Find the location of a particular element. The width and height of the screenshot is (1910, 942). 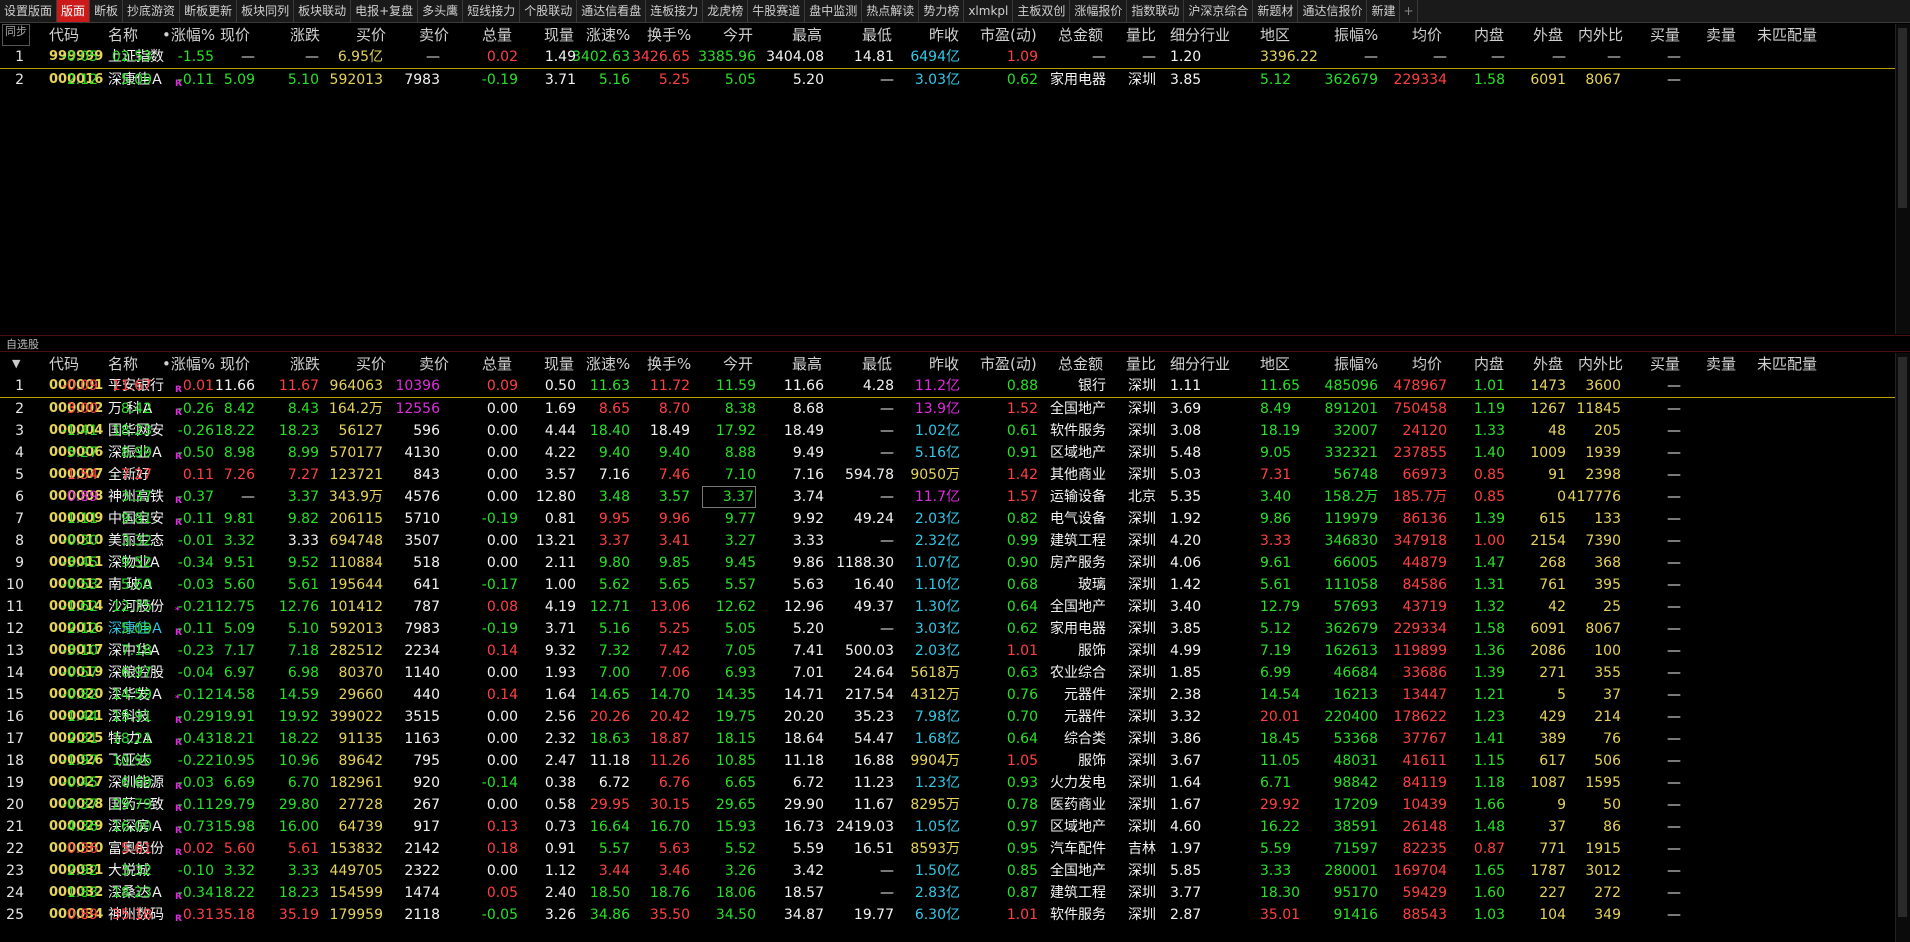

col-header-6: 卖价 is located at coordinates (434, 364).